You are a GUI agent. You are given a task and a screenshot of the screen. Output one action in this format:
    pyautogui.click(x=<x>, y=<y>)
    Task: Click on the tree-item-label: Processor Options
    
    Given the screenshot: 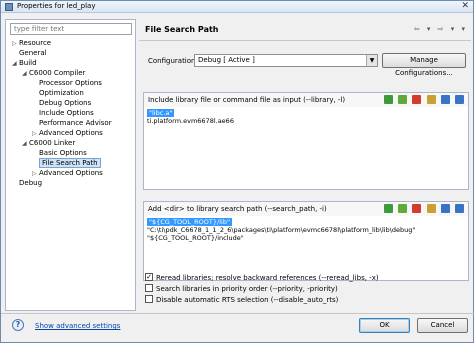 What is the action you would take?
    pyautogui.click(x=70, y=83)
    